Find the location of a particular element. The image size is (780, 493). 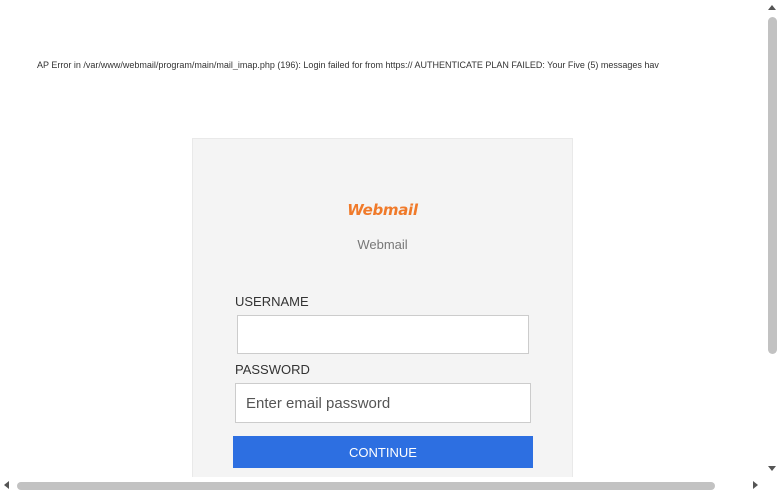

vertical-scrollbar is located at coordinates (772, 238).